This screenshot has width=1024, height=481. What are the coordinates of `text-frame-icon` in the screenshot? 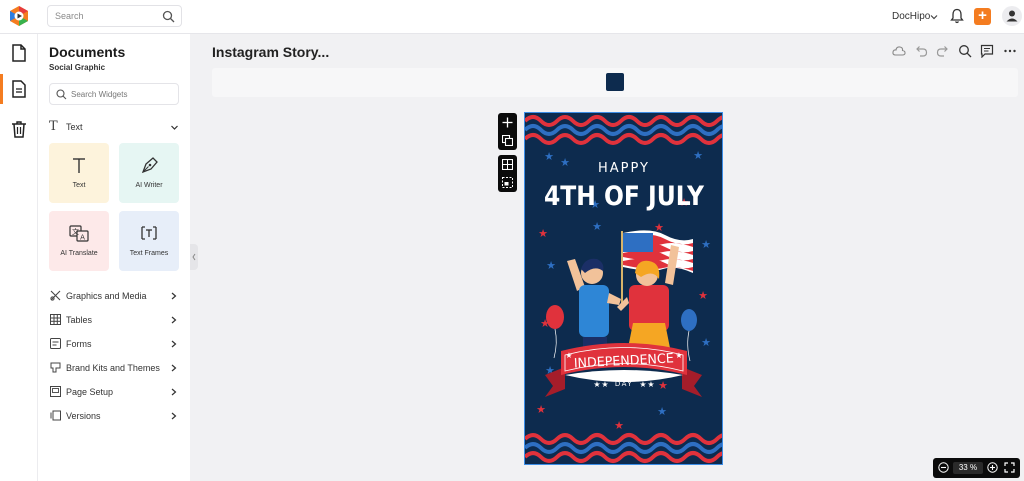 It's located at (149, 233).